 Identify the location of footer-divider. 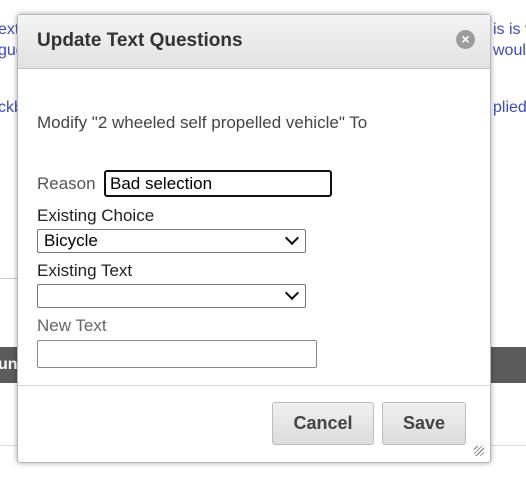
(254, 385).